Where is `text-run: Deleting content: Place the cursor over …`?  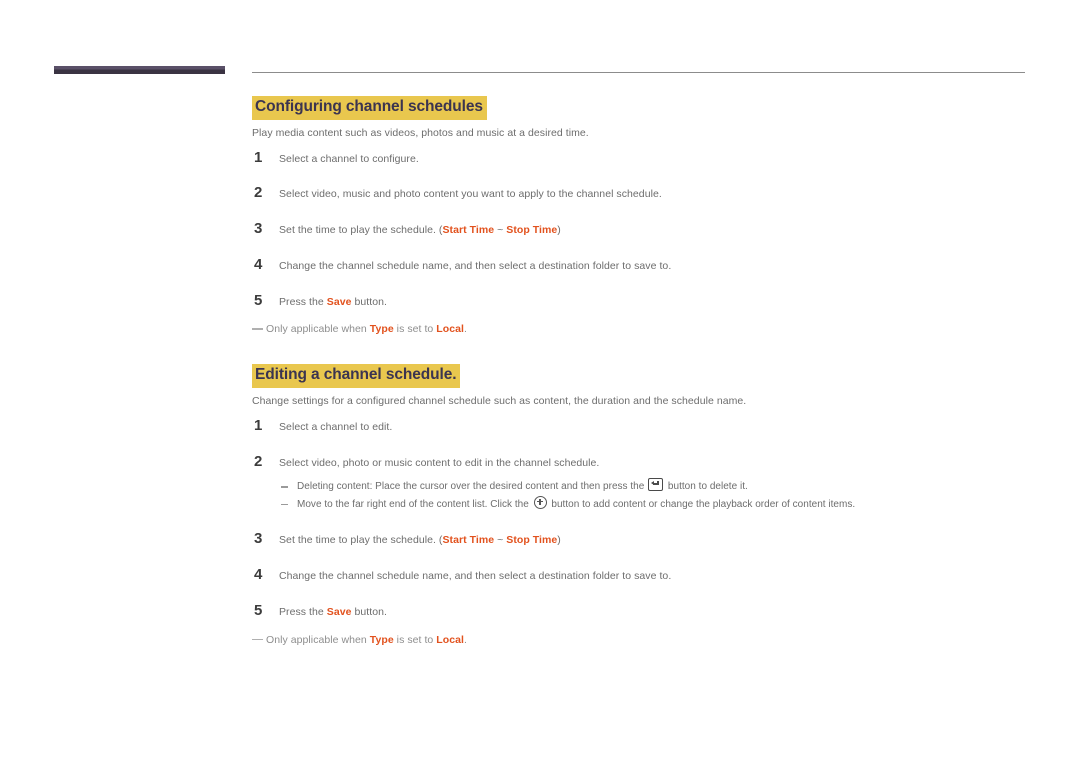 text-run: Deleting content: Place the cursor over … is located at coordinates (472, 487).